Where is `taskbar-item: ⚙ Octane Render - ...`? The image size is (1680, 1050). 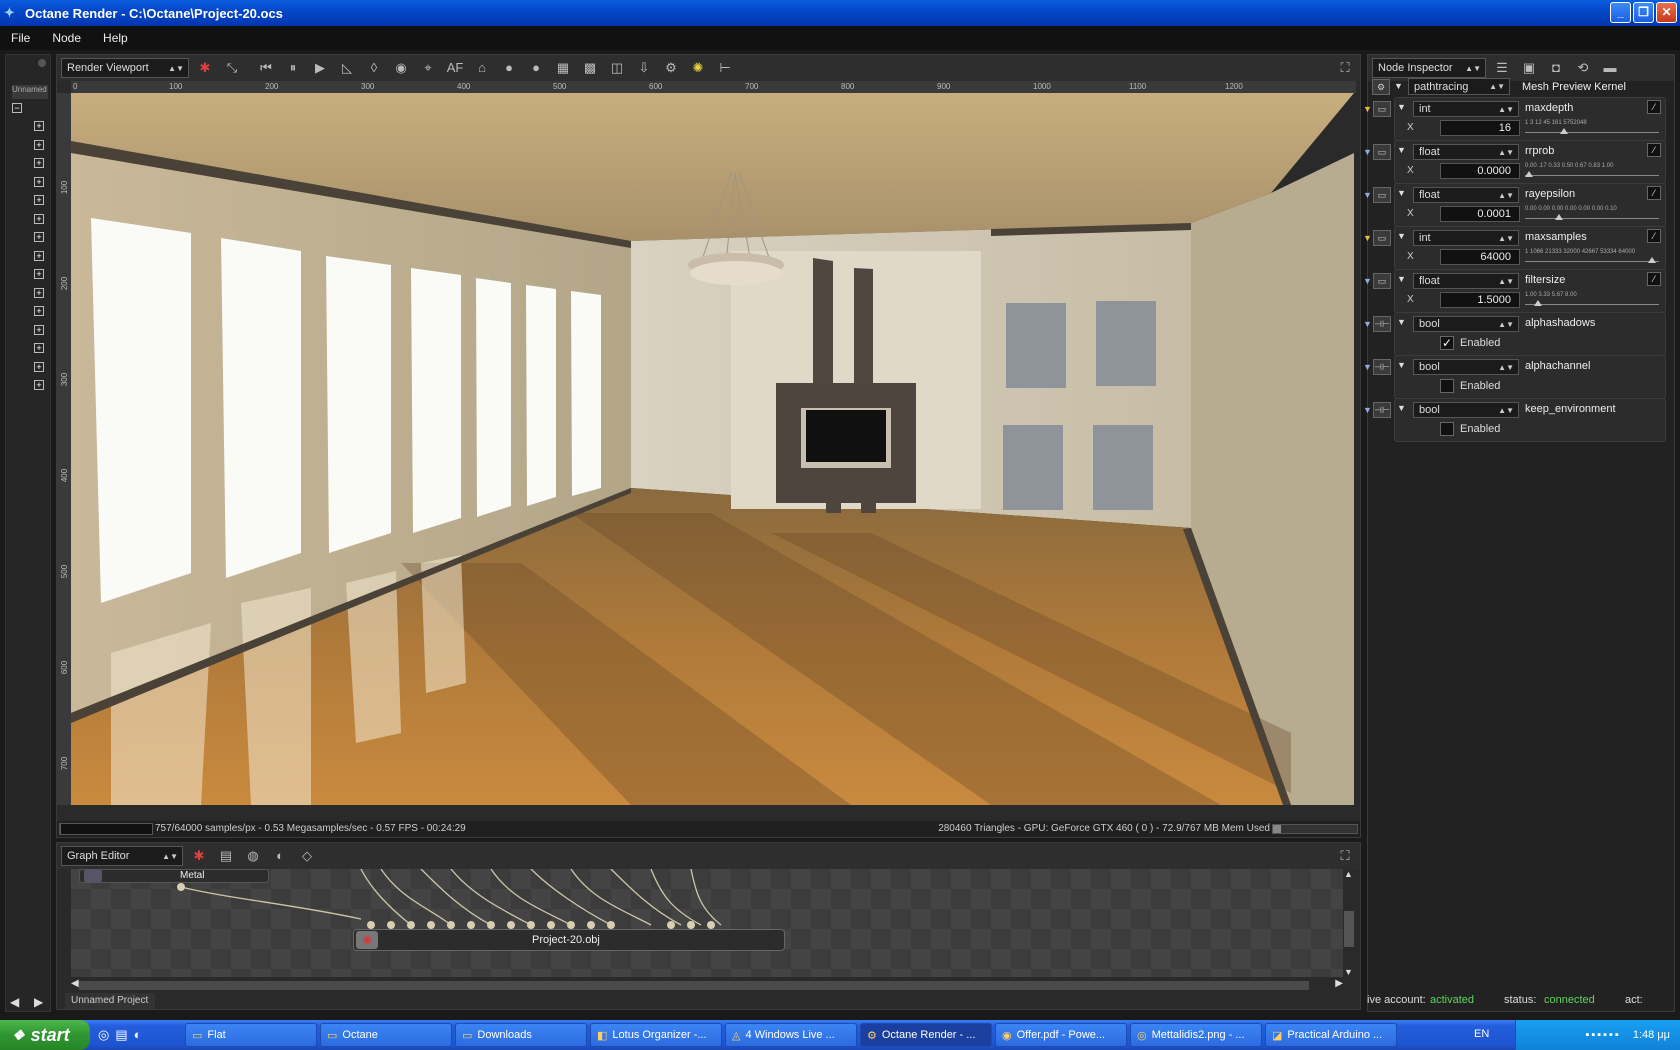 taskbar-item: ⚙ Octane Render - ... is located at coordinates (926, 1035).